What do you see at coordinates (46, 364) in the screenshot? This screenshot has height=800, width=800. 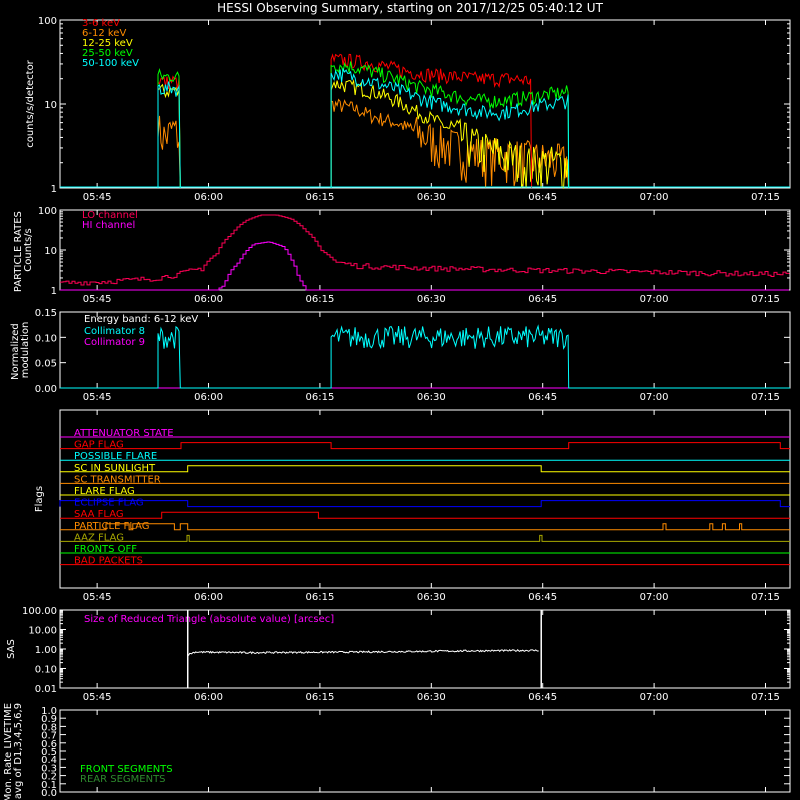 I see `y-tick-label: 0.05` at bounding box center [46, 364].